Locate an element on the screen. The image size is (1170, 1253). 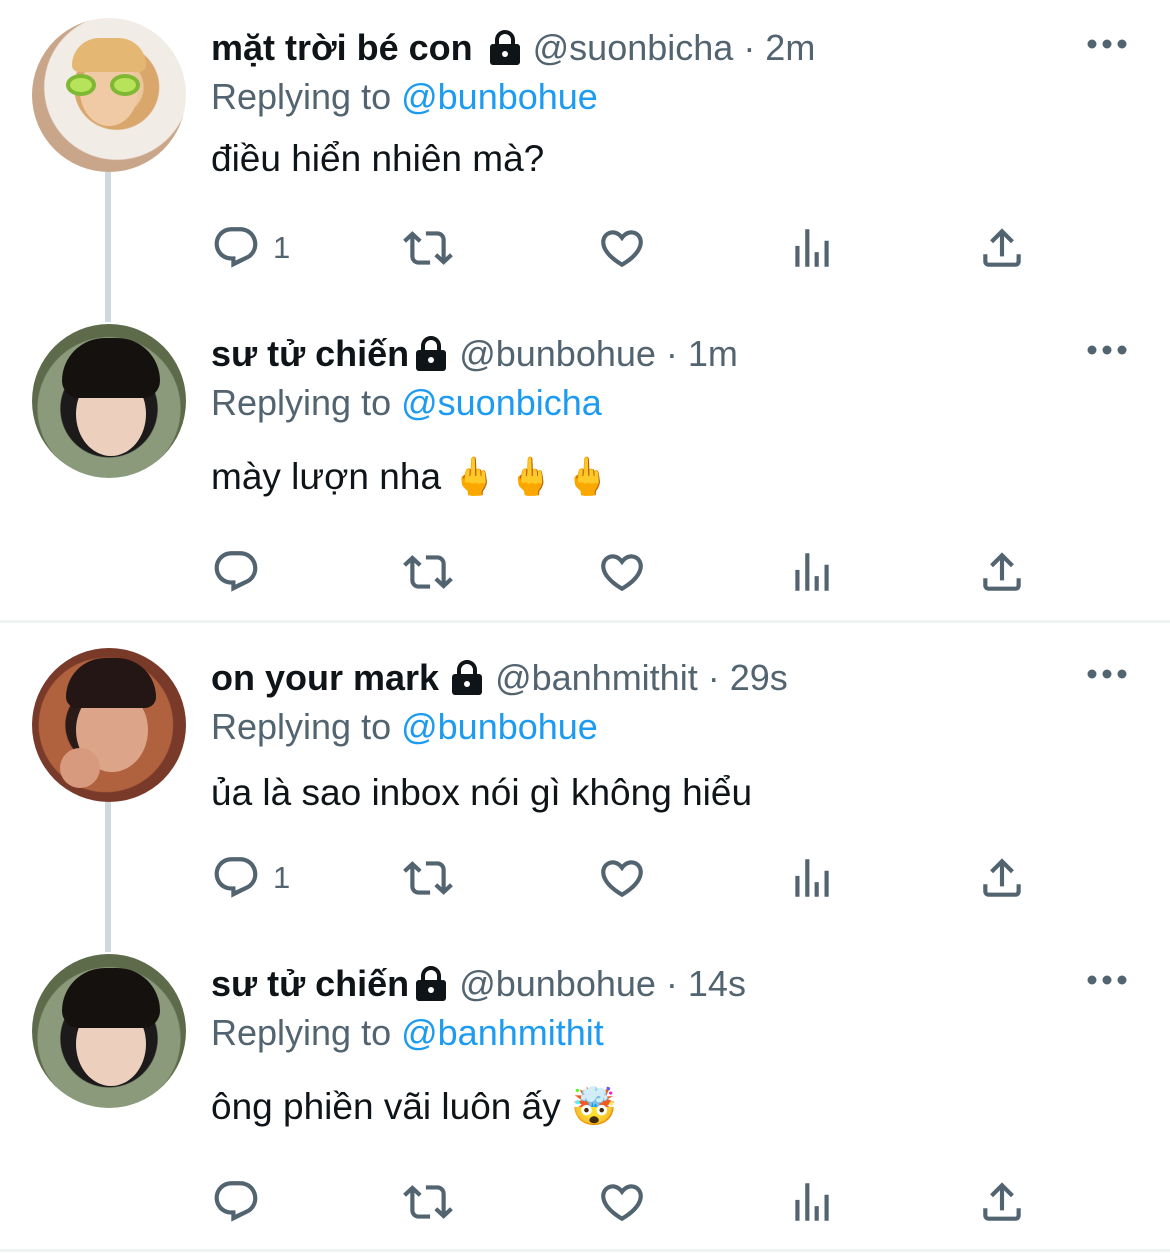
tweet-text: điều hiển nhiên mà? is located at coordinates (378, 158).